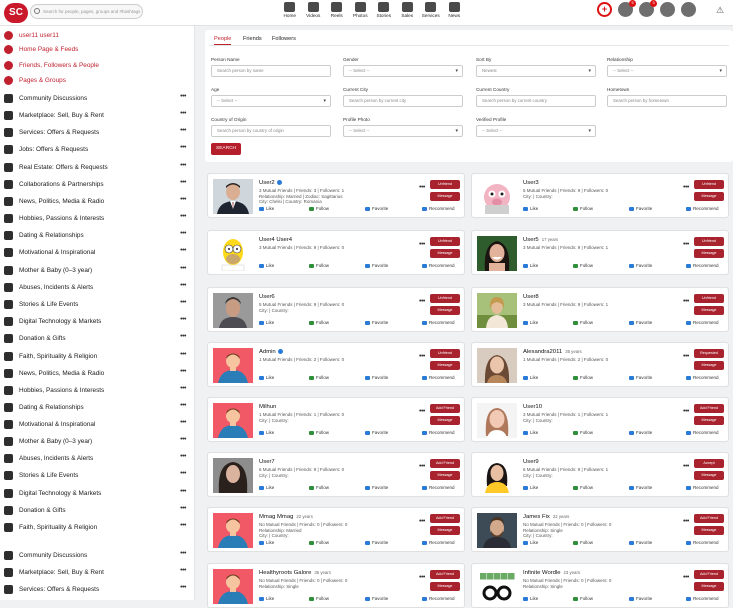 This screenshot has height=608, width=733. Describe the element at coordinates (97, 132) in the screenshot. I see `sidebar-item: Services: Offers & Requests •••` at that location.